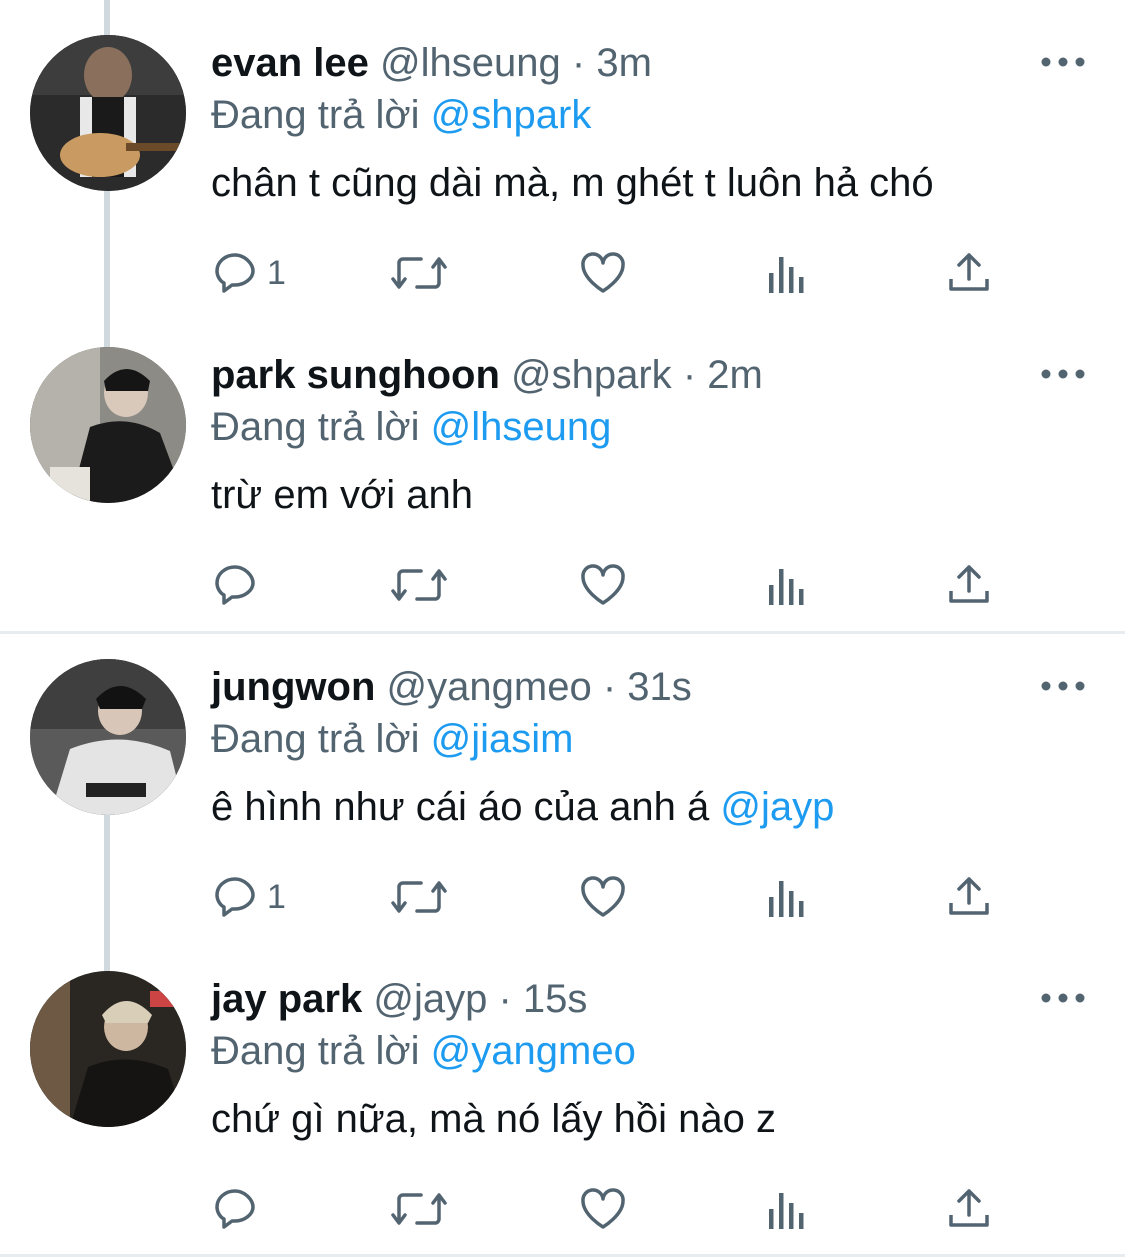  What do you see at coordinates (470, 63) in the screenshot?
I see `handle: @lhseung` at bounding box center [470, 63].